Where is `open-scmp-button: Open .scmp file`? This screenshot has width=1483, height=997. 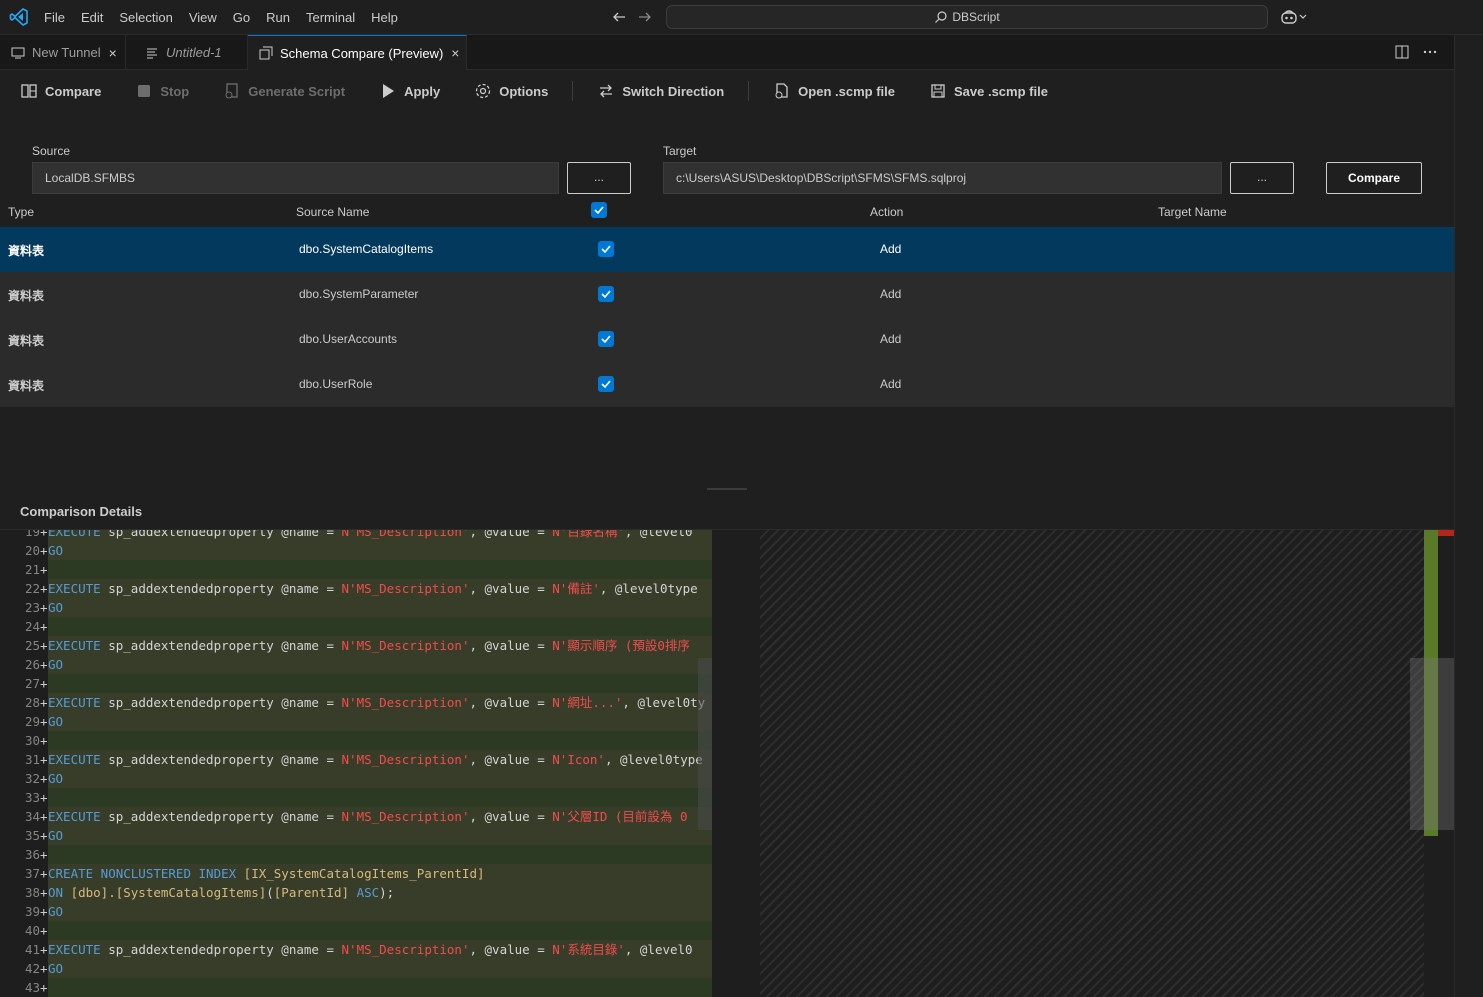 open-scmp-button: Open .scmp file is located at coordinates (834, 91).